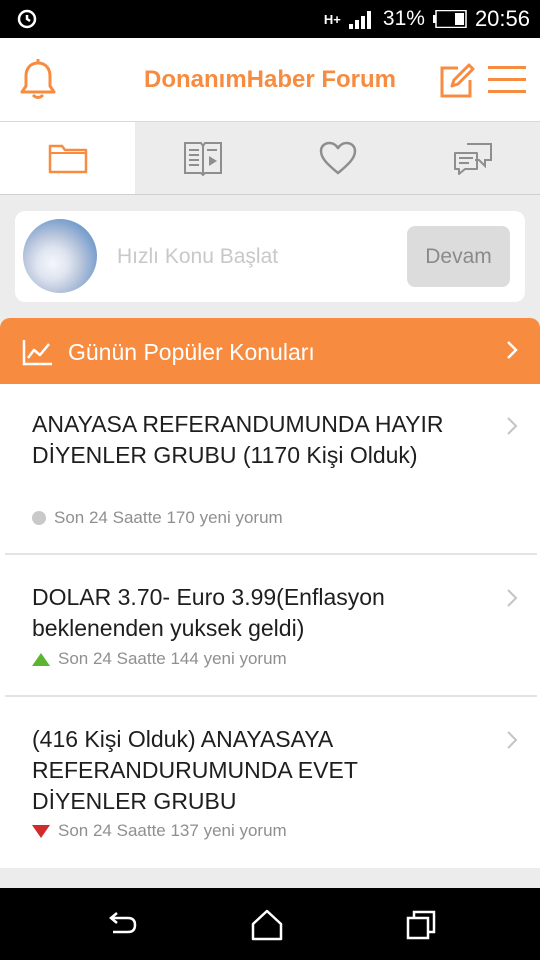  I want to click on quick-topic-card: Hızlı Konu Başlat Devam, so click(270, 256).